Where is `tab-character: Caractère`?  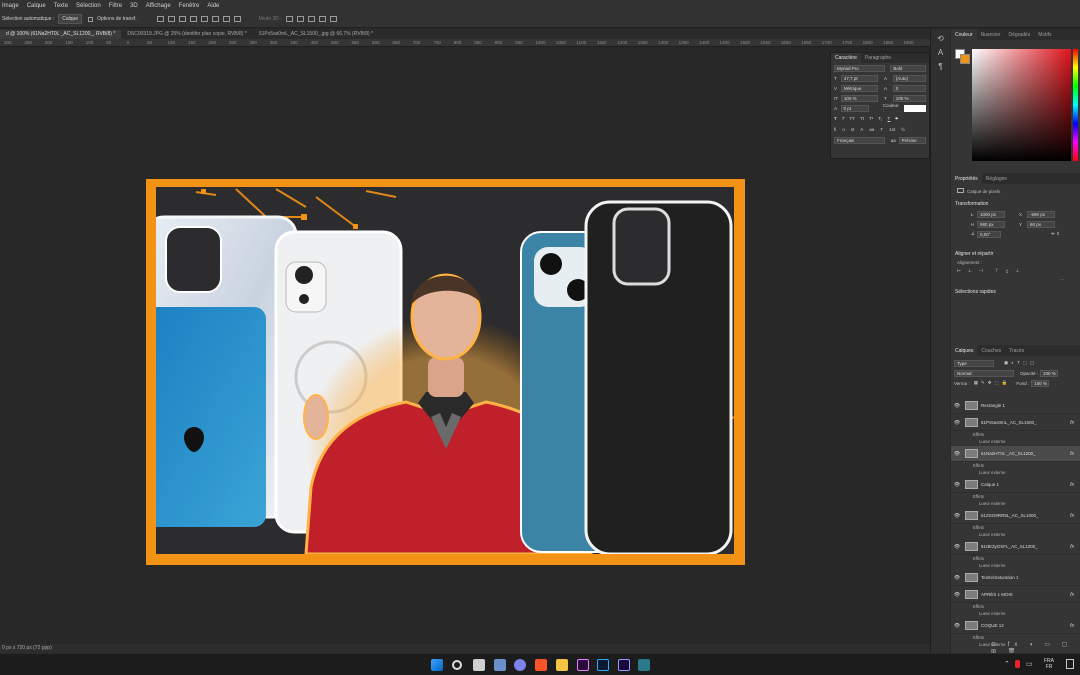
tab-character: Caractère is located at coordinates (846, 58).